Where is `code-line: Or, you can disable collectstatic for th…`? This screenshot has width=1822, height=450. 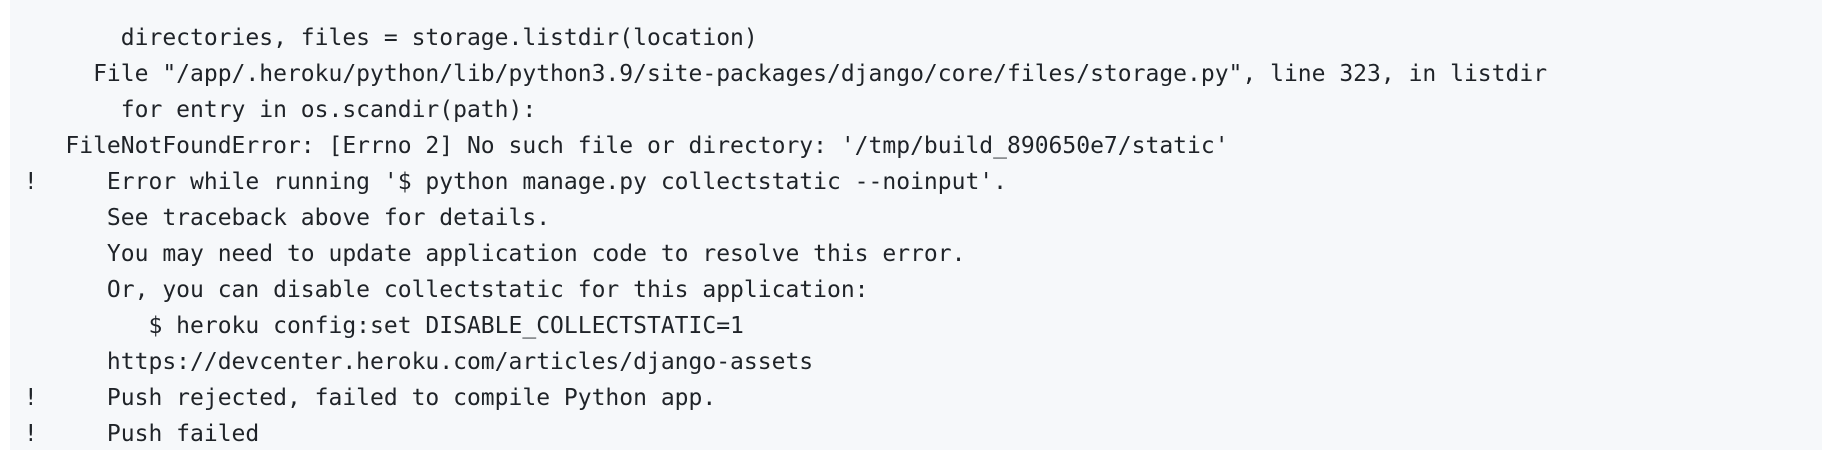 code-line: Or, you can disable collectstatic for th… is located at coordinates (439, 290).